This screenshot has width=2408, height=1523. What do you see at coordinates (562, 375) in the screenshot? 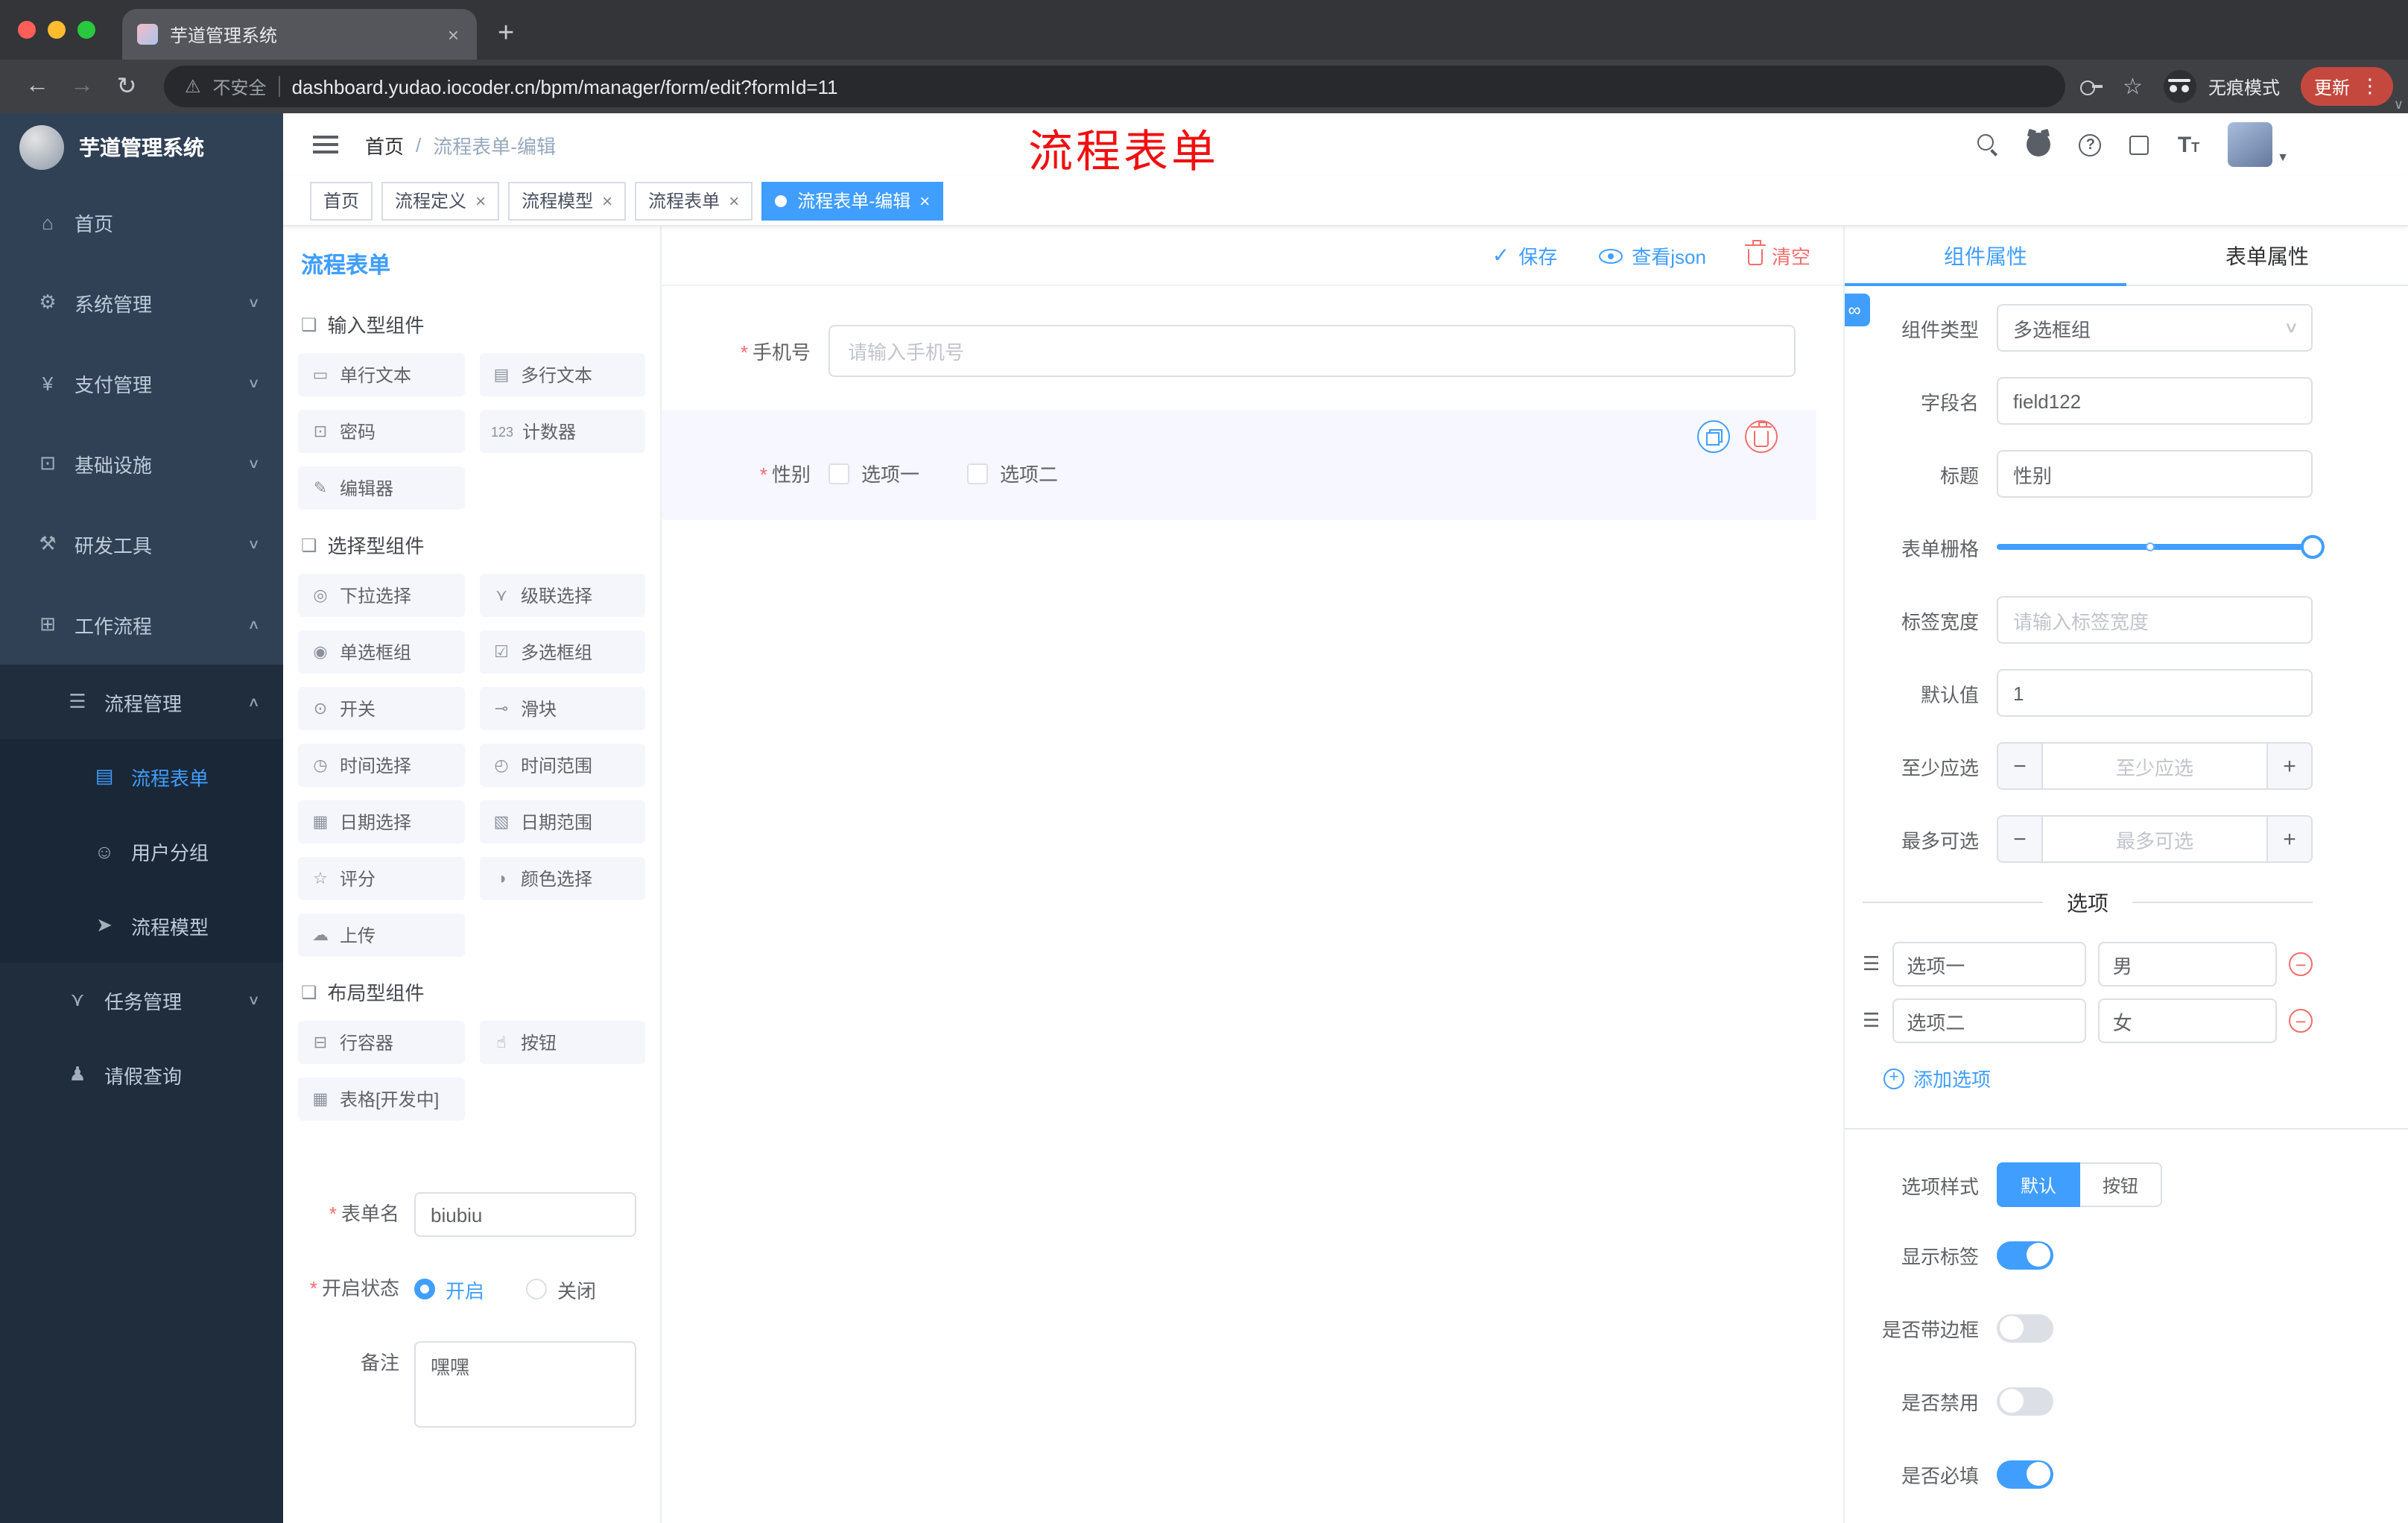
I see `component-textarea: ▤ 多行文本` at bounding box center [562, 375].